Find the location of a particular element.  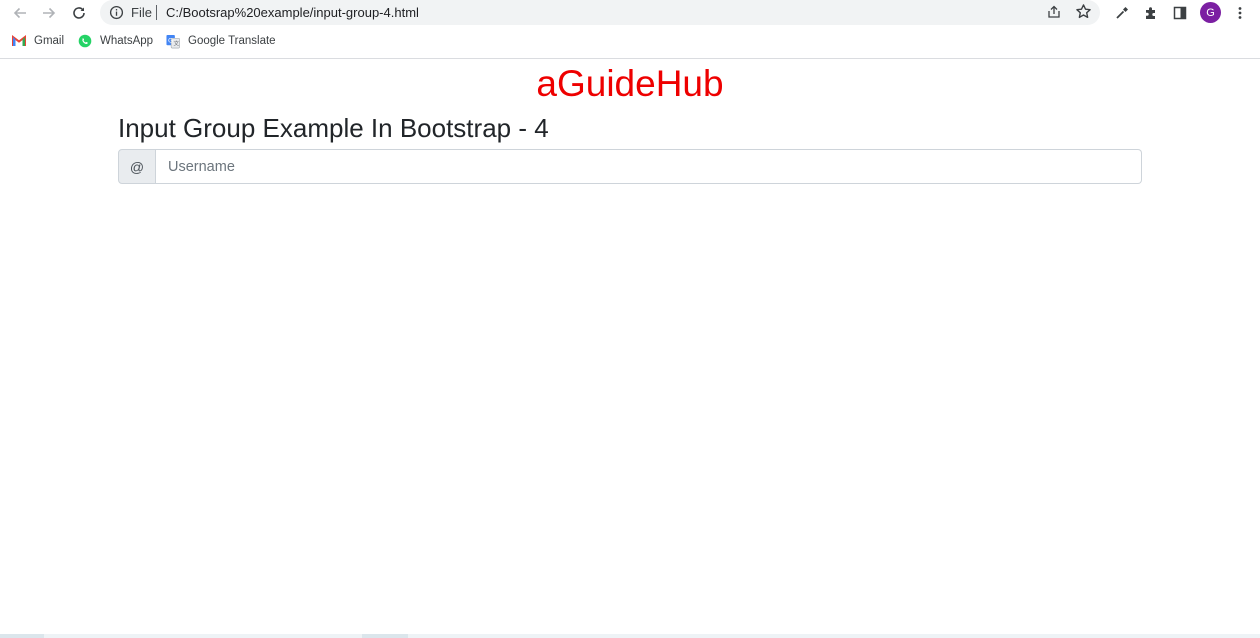

google-translate-icon: G 文 is located at coordinates (173, 41).